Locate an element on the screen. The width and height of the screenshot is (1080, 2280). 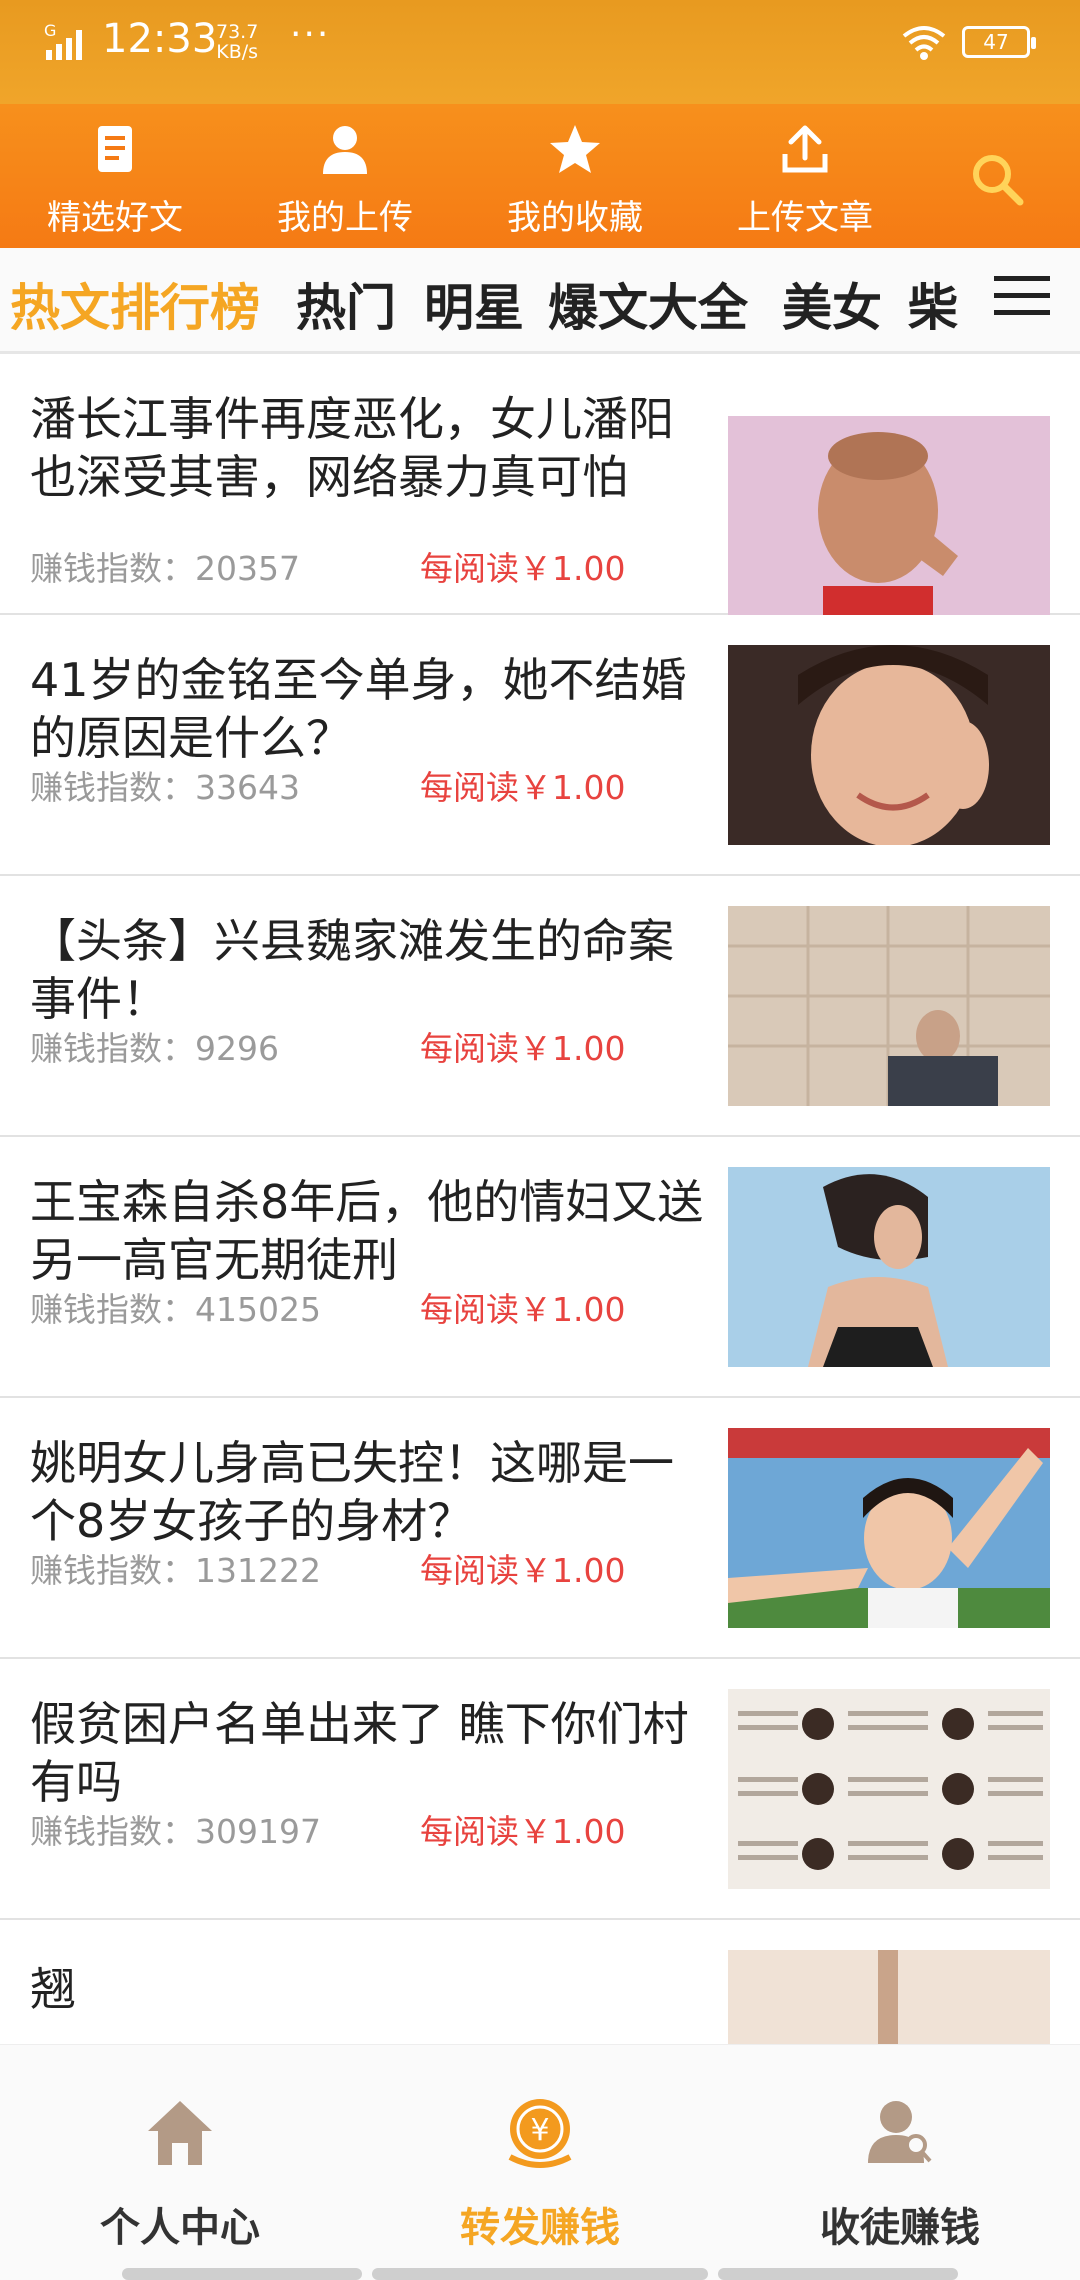
user-icon is located at coordinates (345, 150).